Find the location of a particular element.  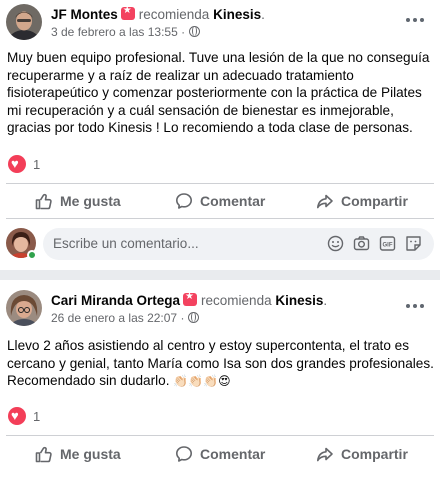

timestamp: 26 de enero a las 22:07 is located at coordinates (114, 318).